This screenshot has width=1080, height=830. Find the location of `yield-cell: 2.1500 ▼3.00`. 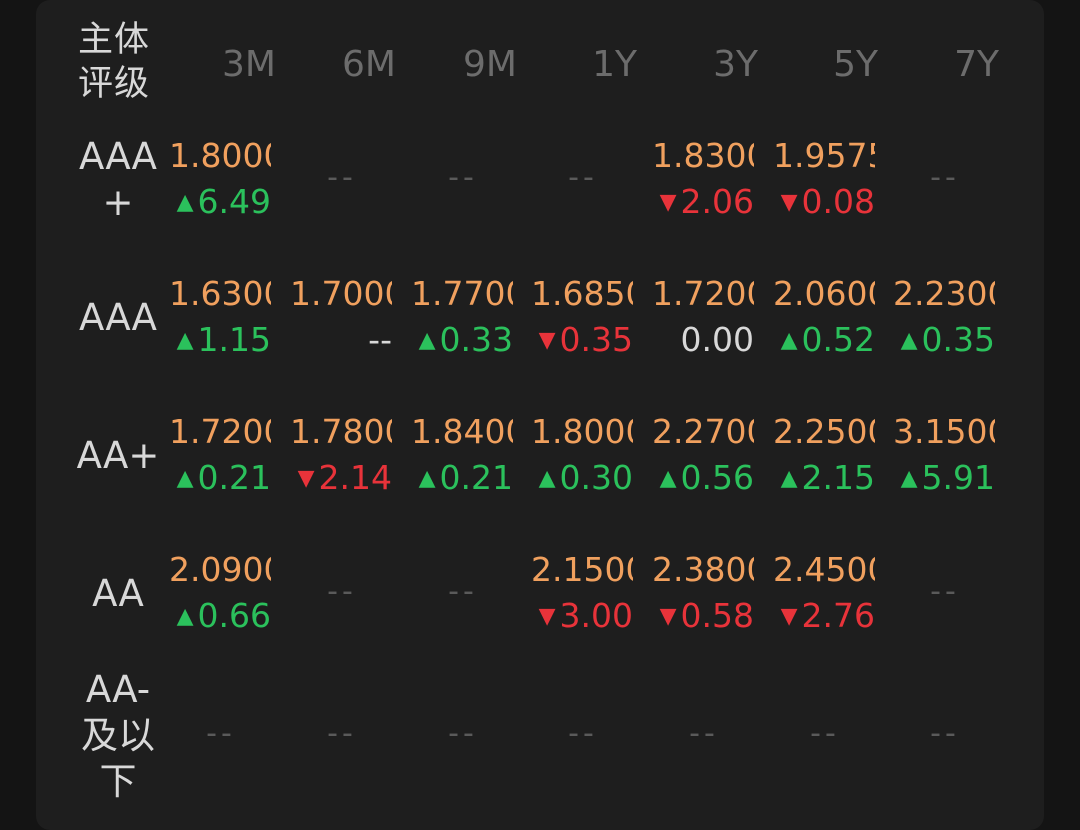

yield-cell: 2.1500 ▼3.00 is located at coordinates (583, 596).